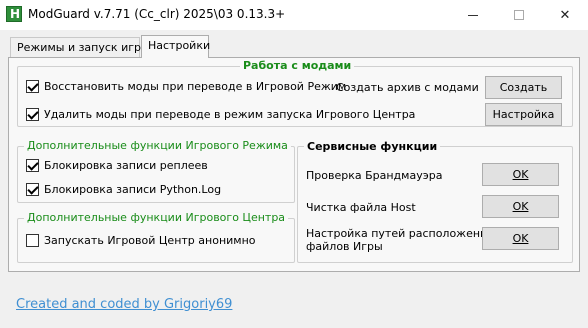  I want to click on host-ok-text: OK, so click(520, 206).